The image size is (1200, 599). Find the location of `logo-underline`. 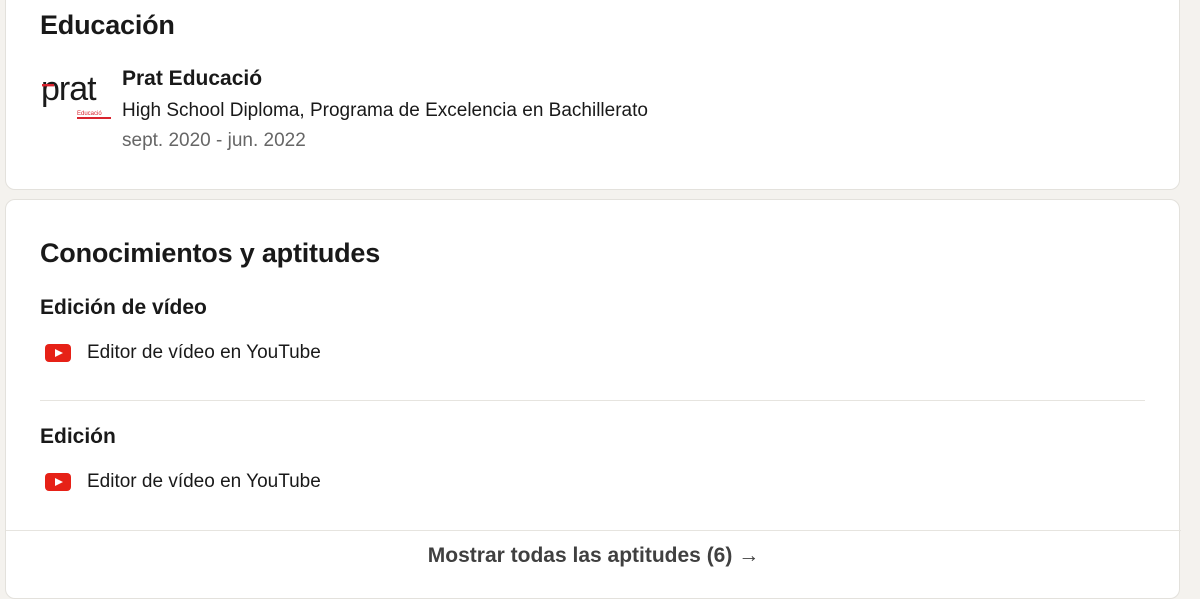

logo-underline is located at coordinates (94, 118).